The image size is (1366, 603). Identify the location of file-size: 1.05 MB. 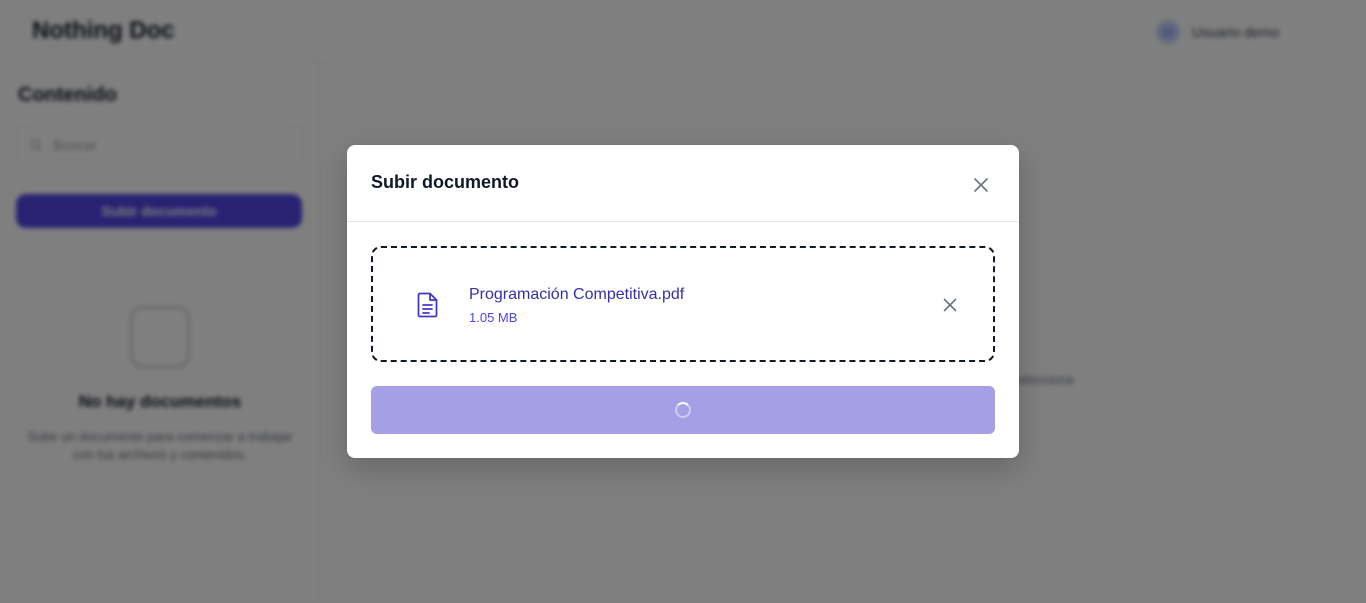
(493, 317).